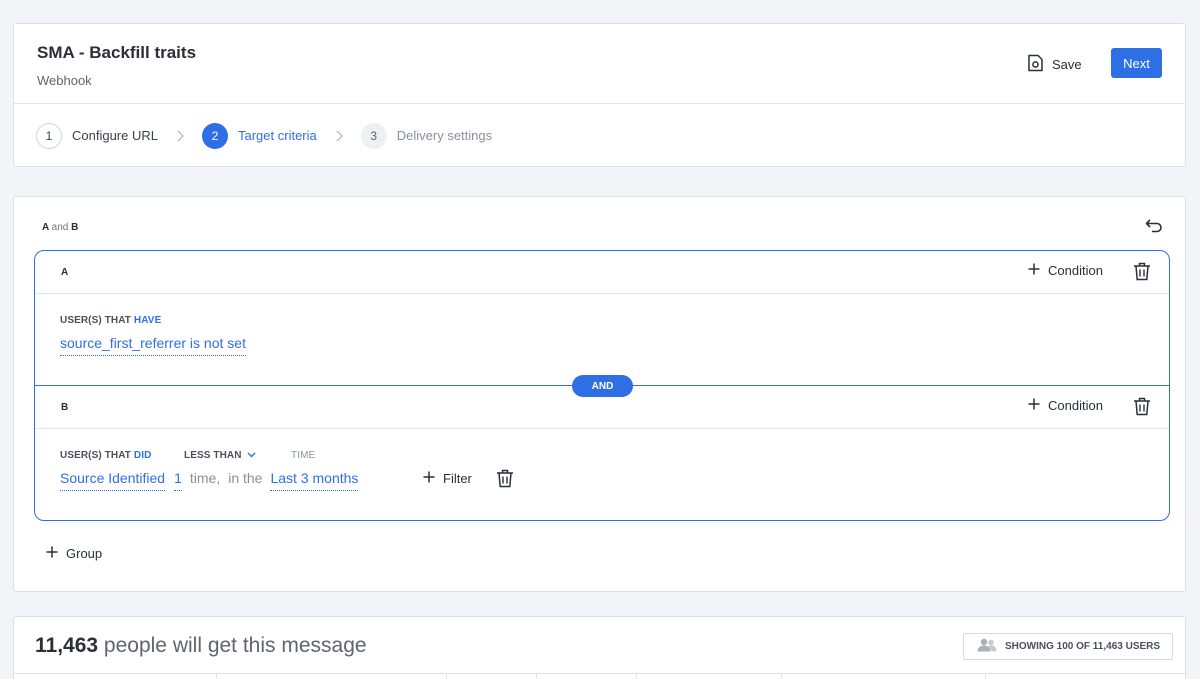 This screenshot has height=679, width=1200. I want to click on next-button: Next, so click(1136, 63).